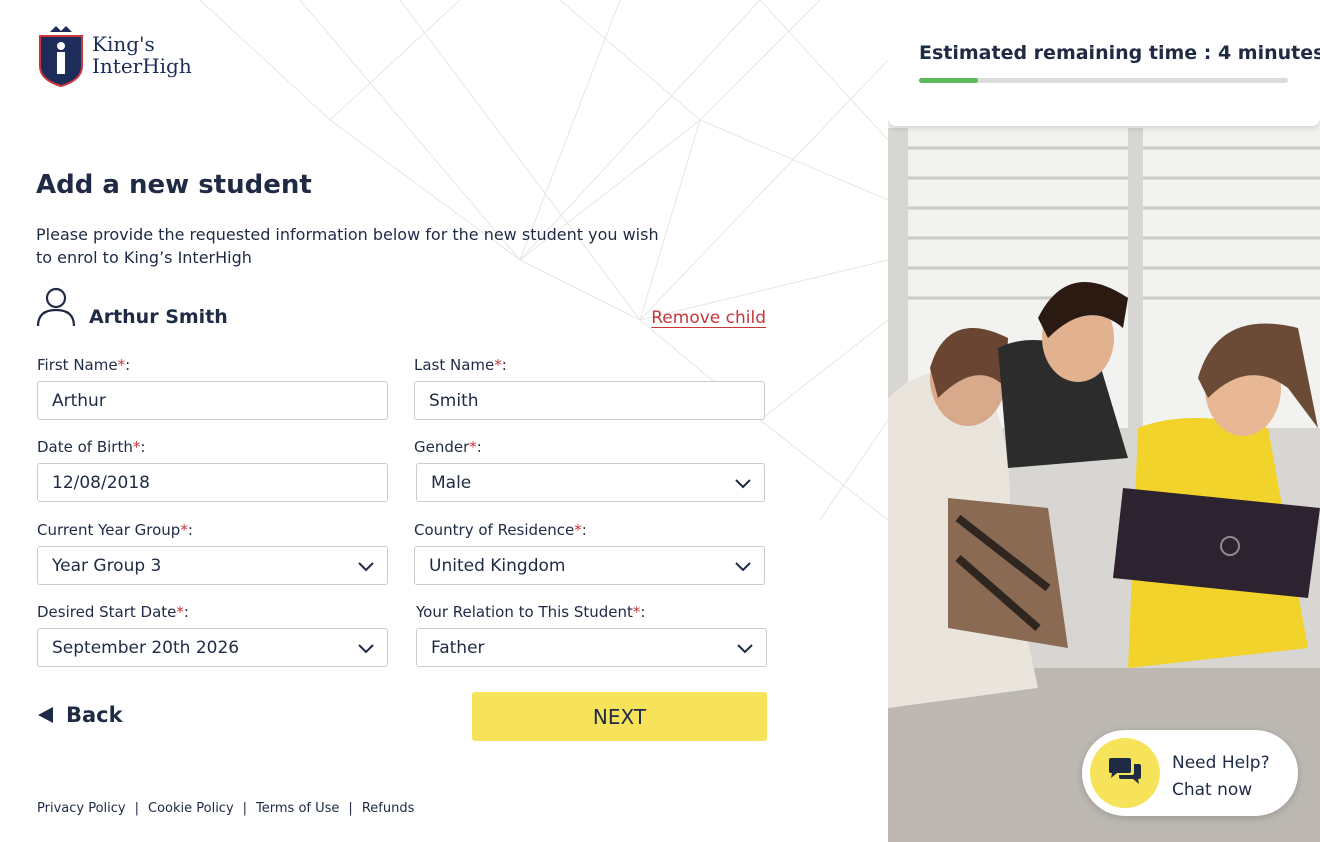 This screenshot has height=842, width=1320. Describe the element at coordinates (61, 57) in the screenshot. I see `shield-logo-icon` at that location.